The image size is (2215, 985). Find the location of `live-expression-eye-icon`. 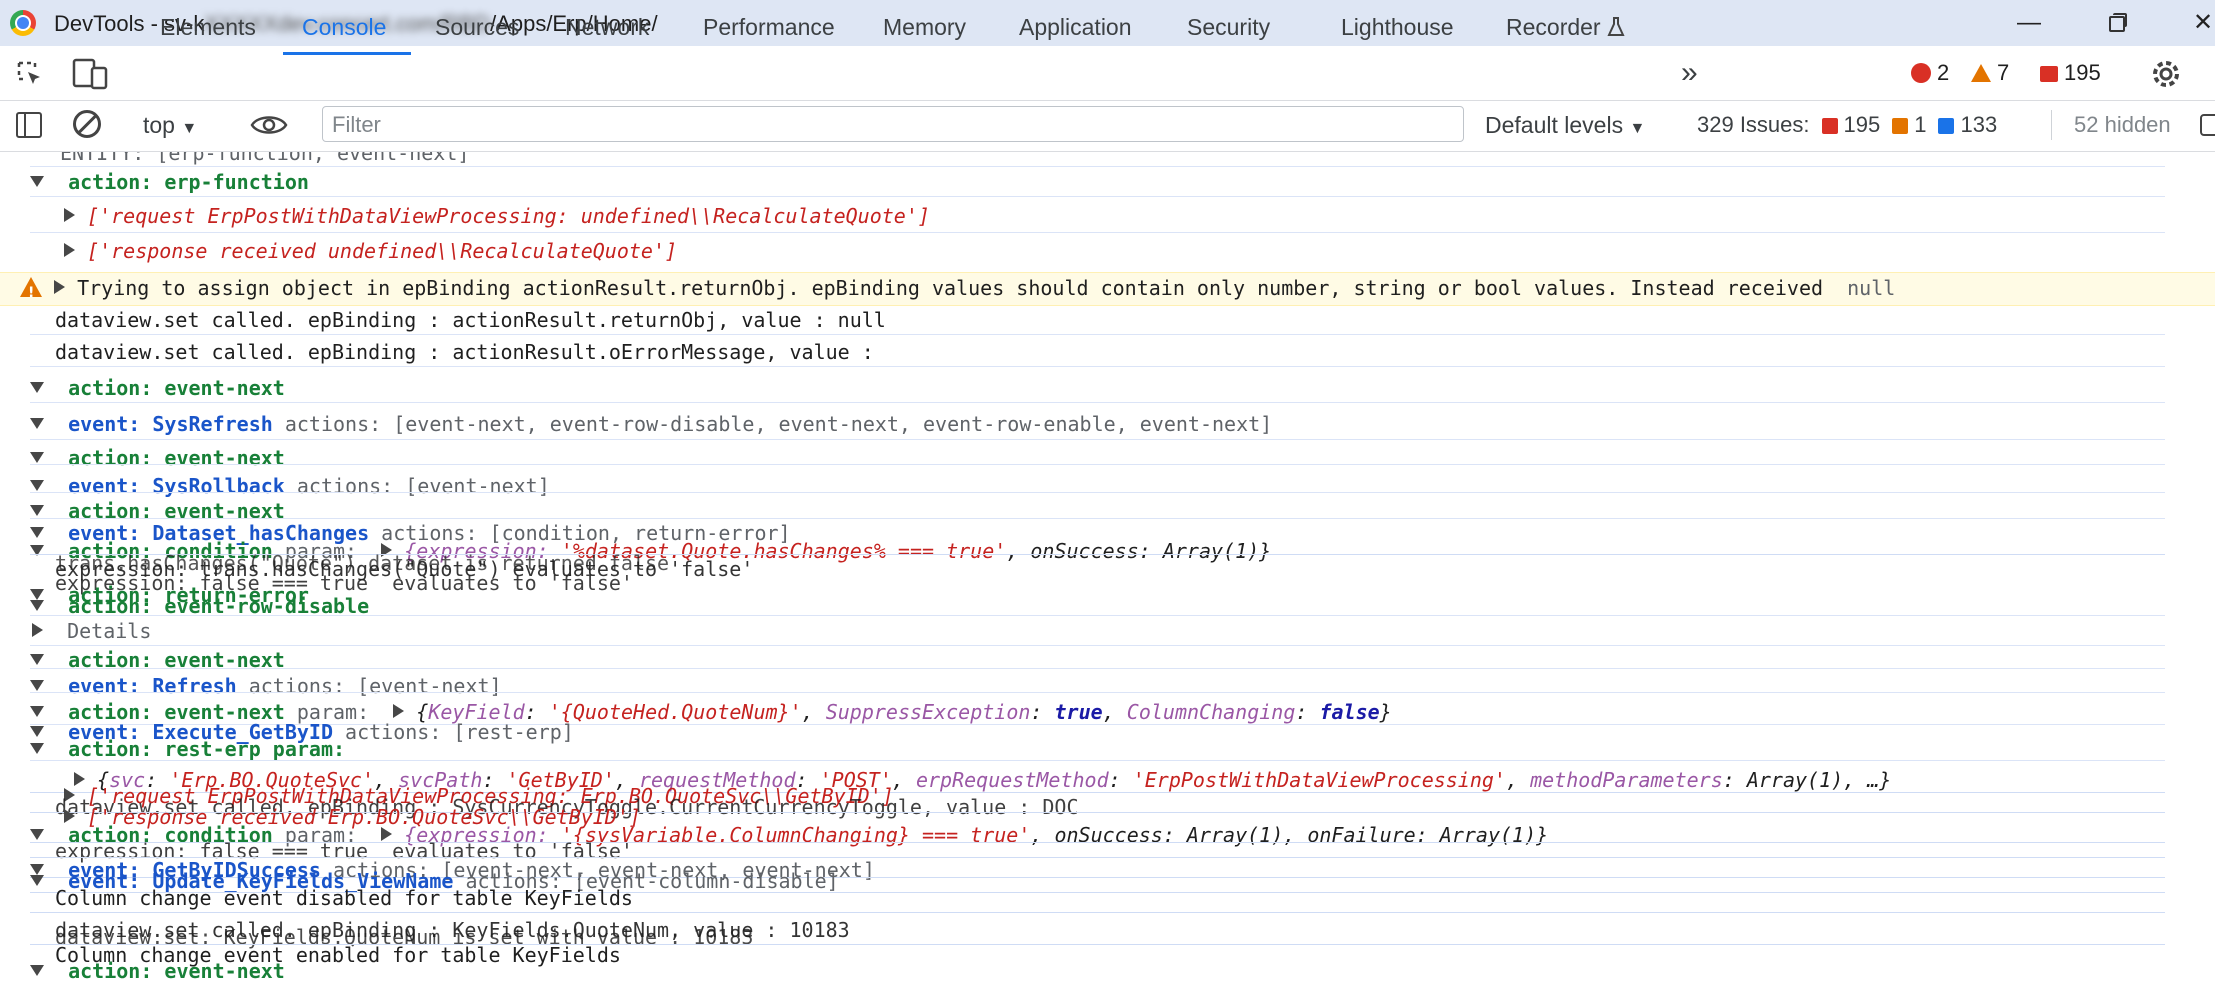

live-expression-eye-icon is located at coordinates (269, 125).